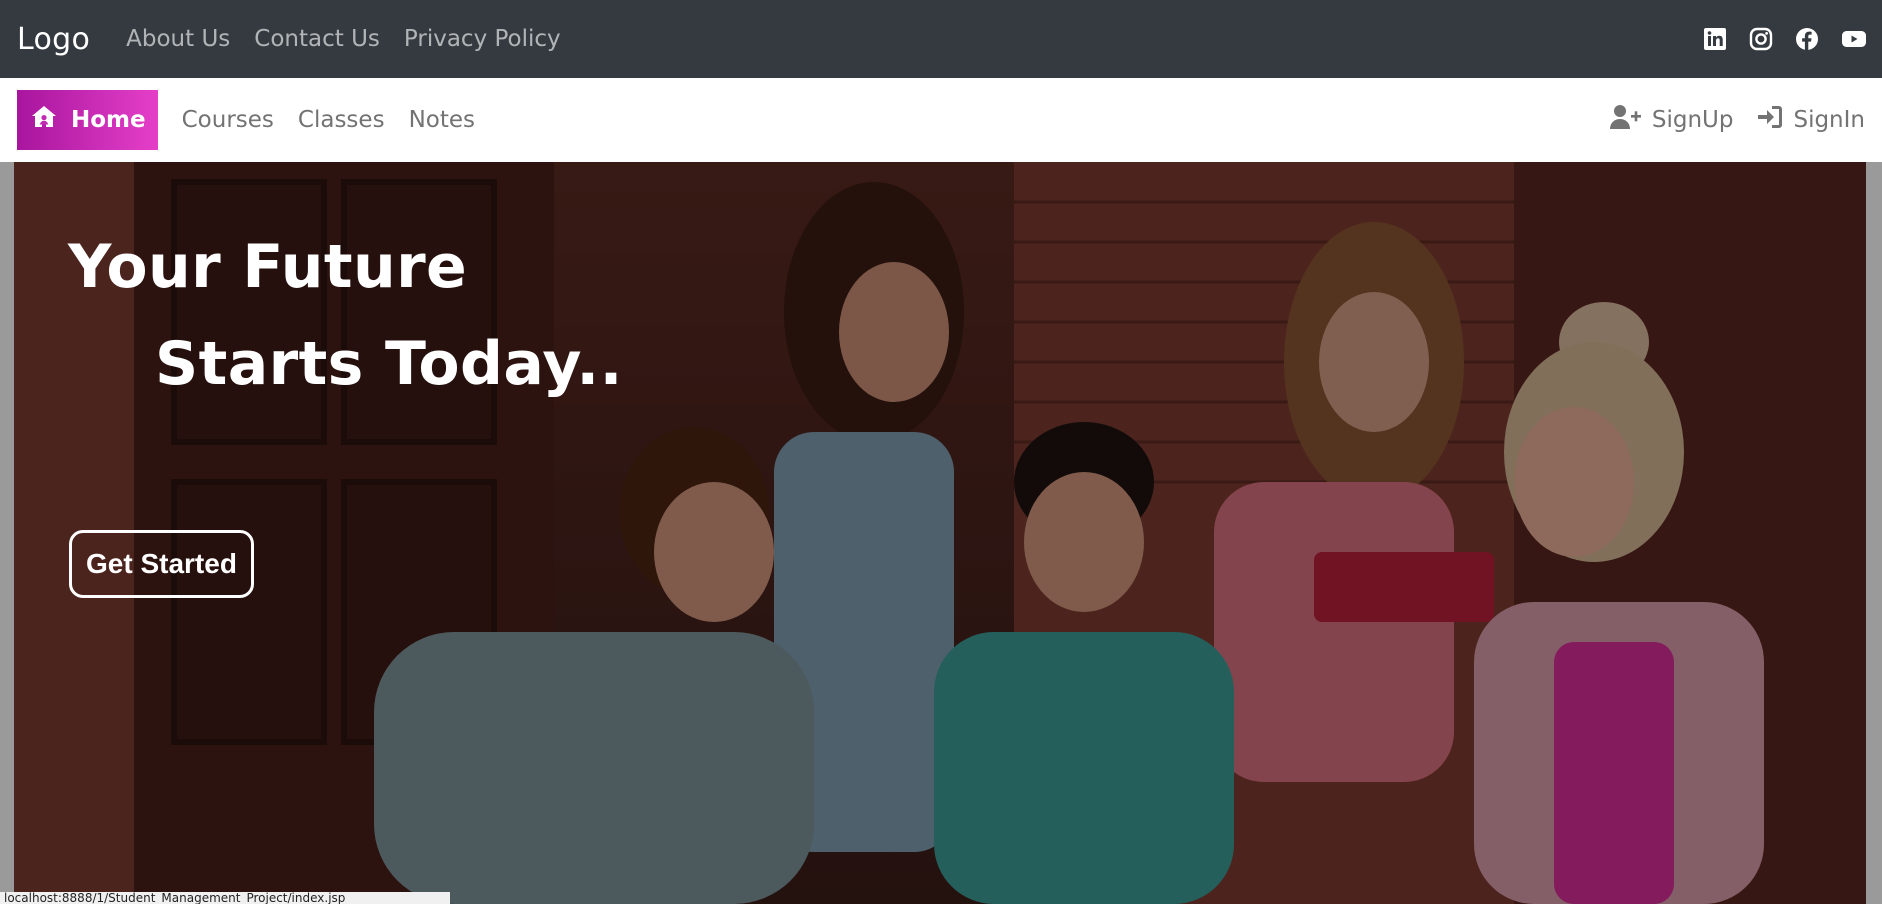 The width and height of the screenshot is (1882, 904). Describe the element at coordinates (178, 39) in the screenshot. I see `about-us-link: About Us` at that location.